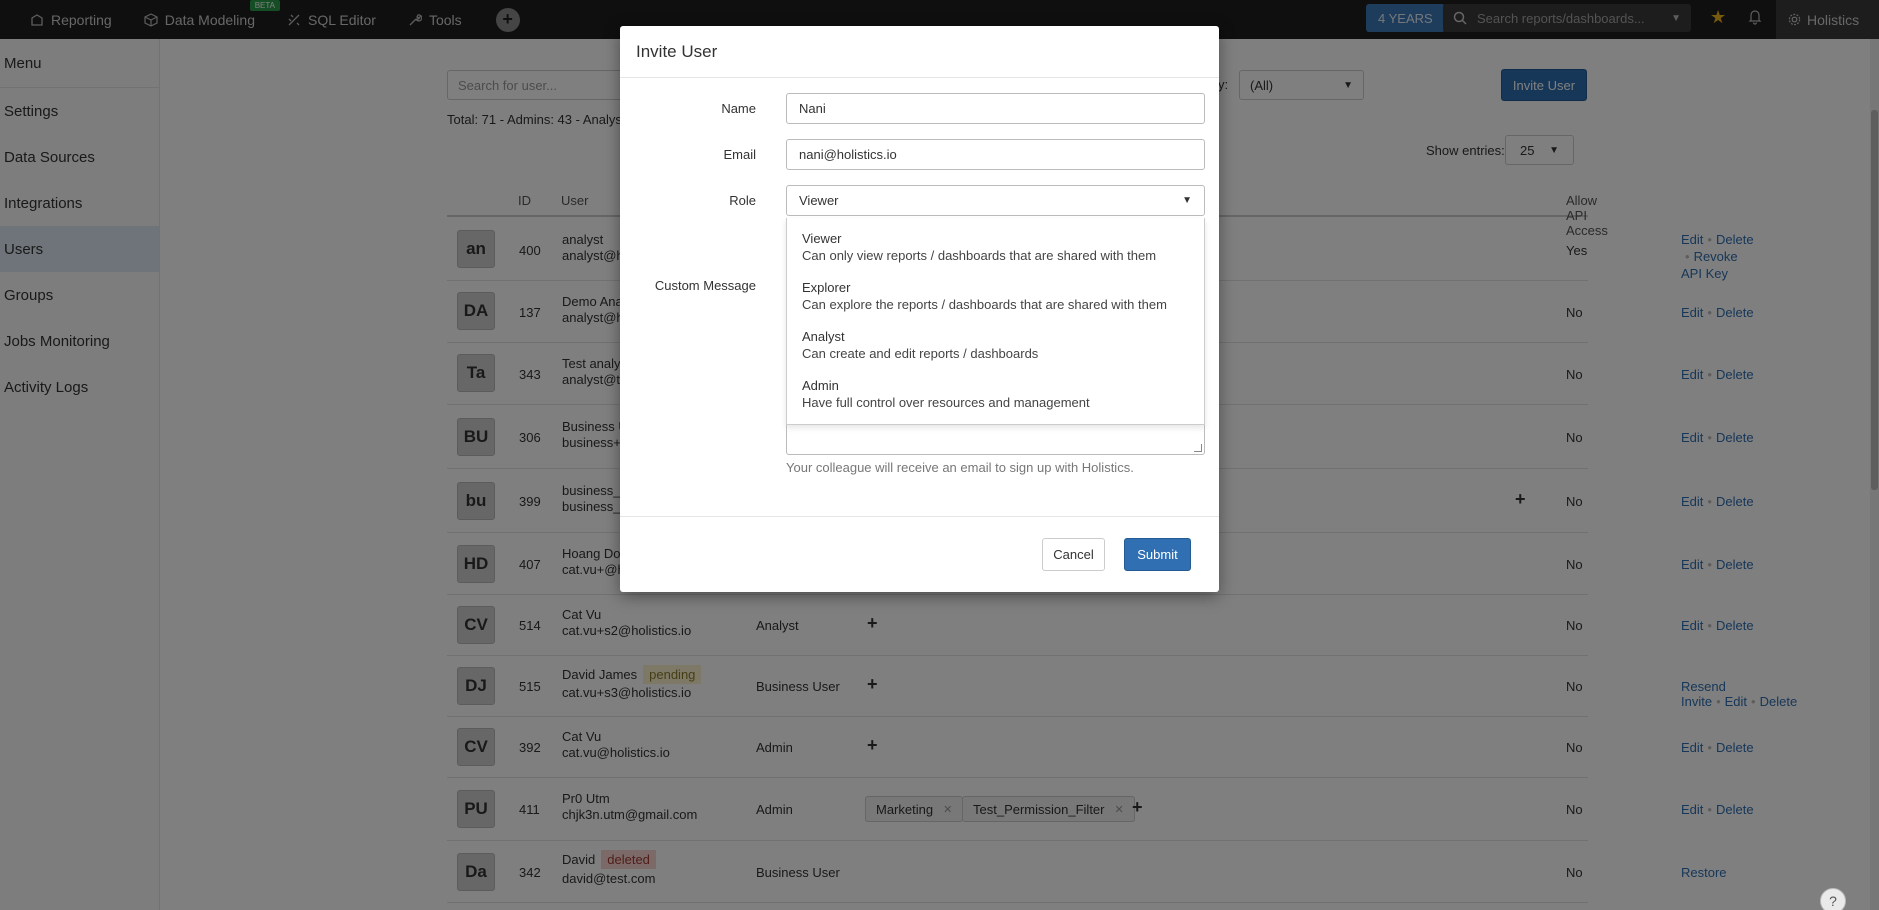 The image size is (1879, 910). What do you see at coordinates (1187, 200) in the screenshot?
I see `caret-down-icon: ▼` at bounding box center [1187, 200].